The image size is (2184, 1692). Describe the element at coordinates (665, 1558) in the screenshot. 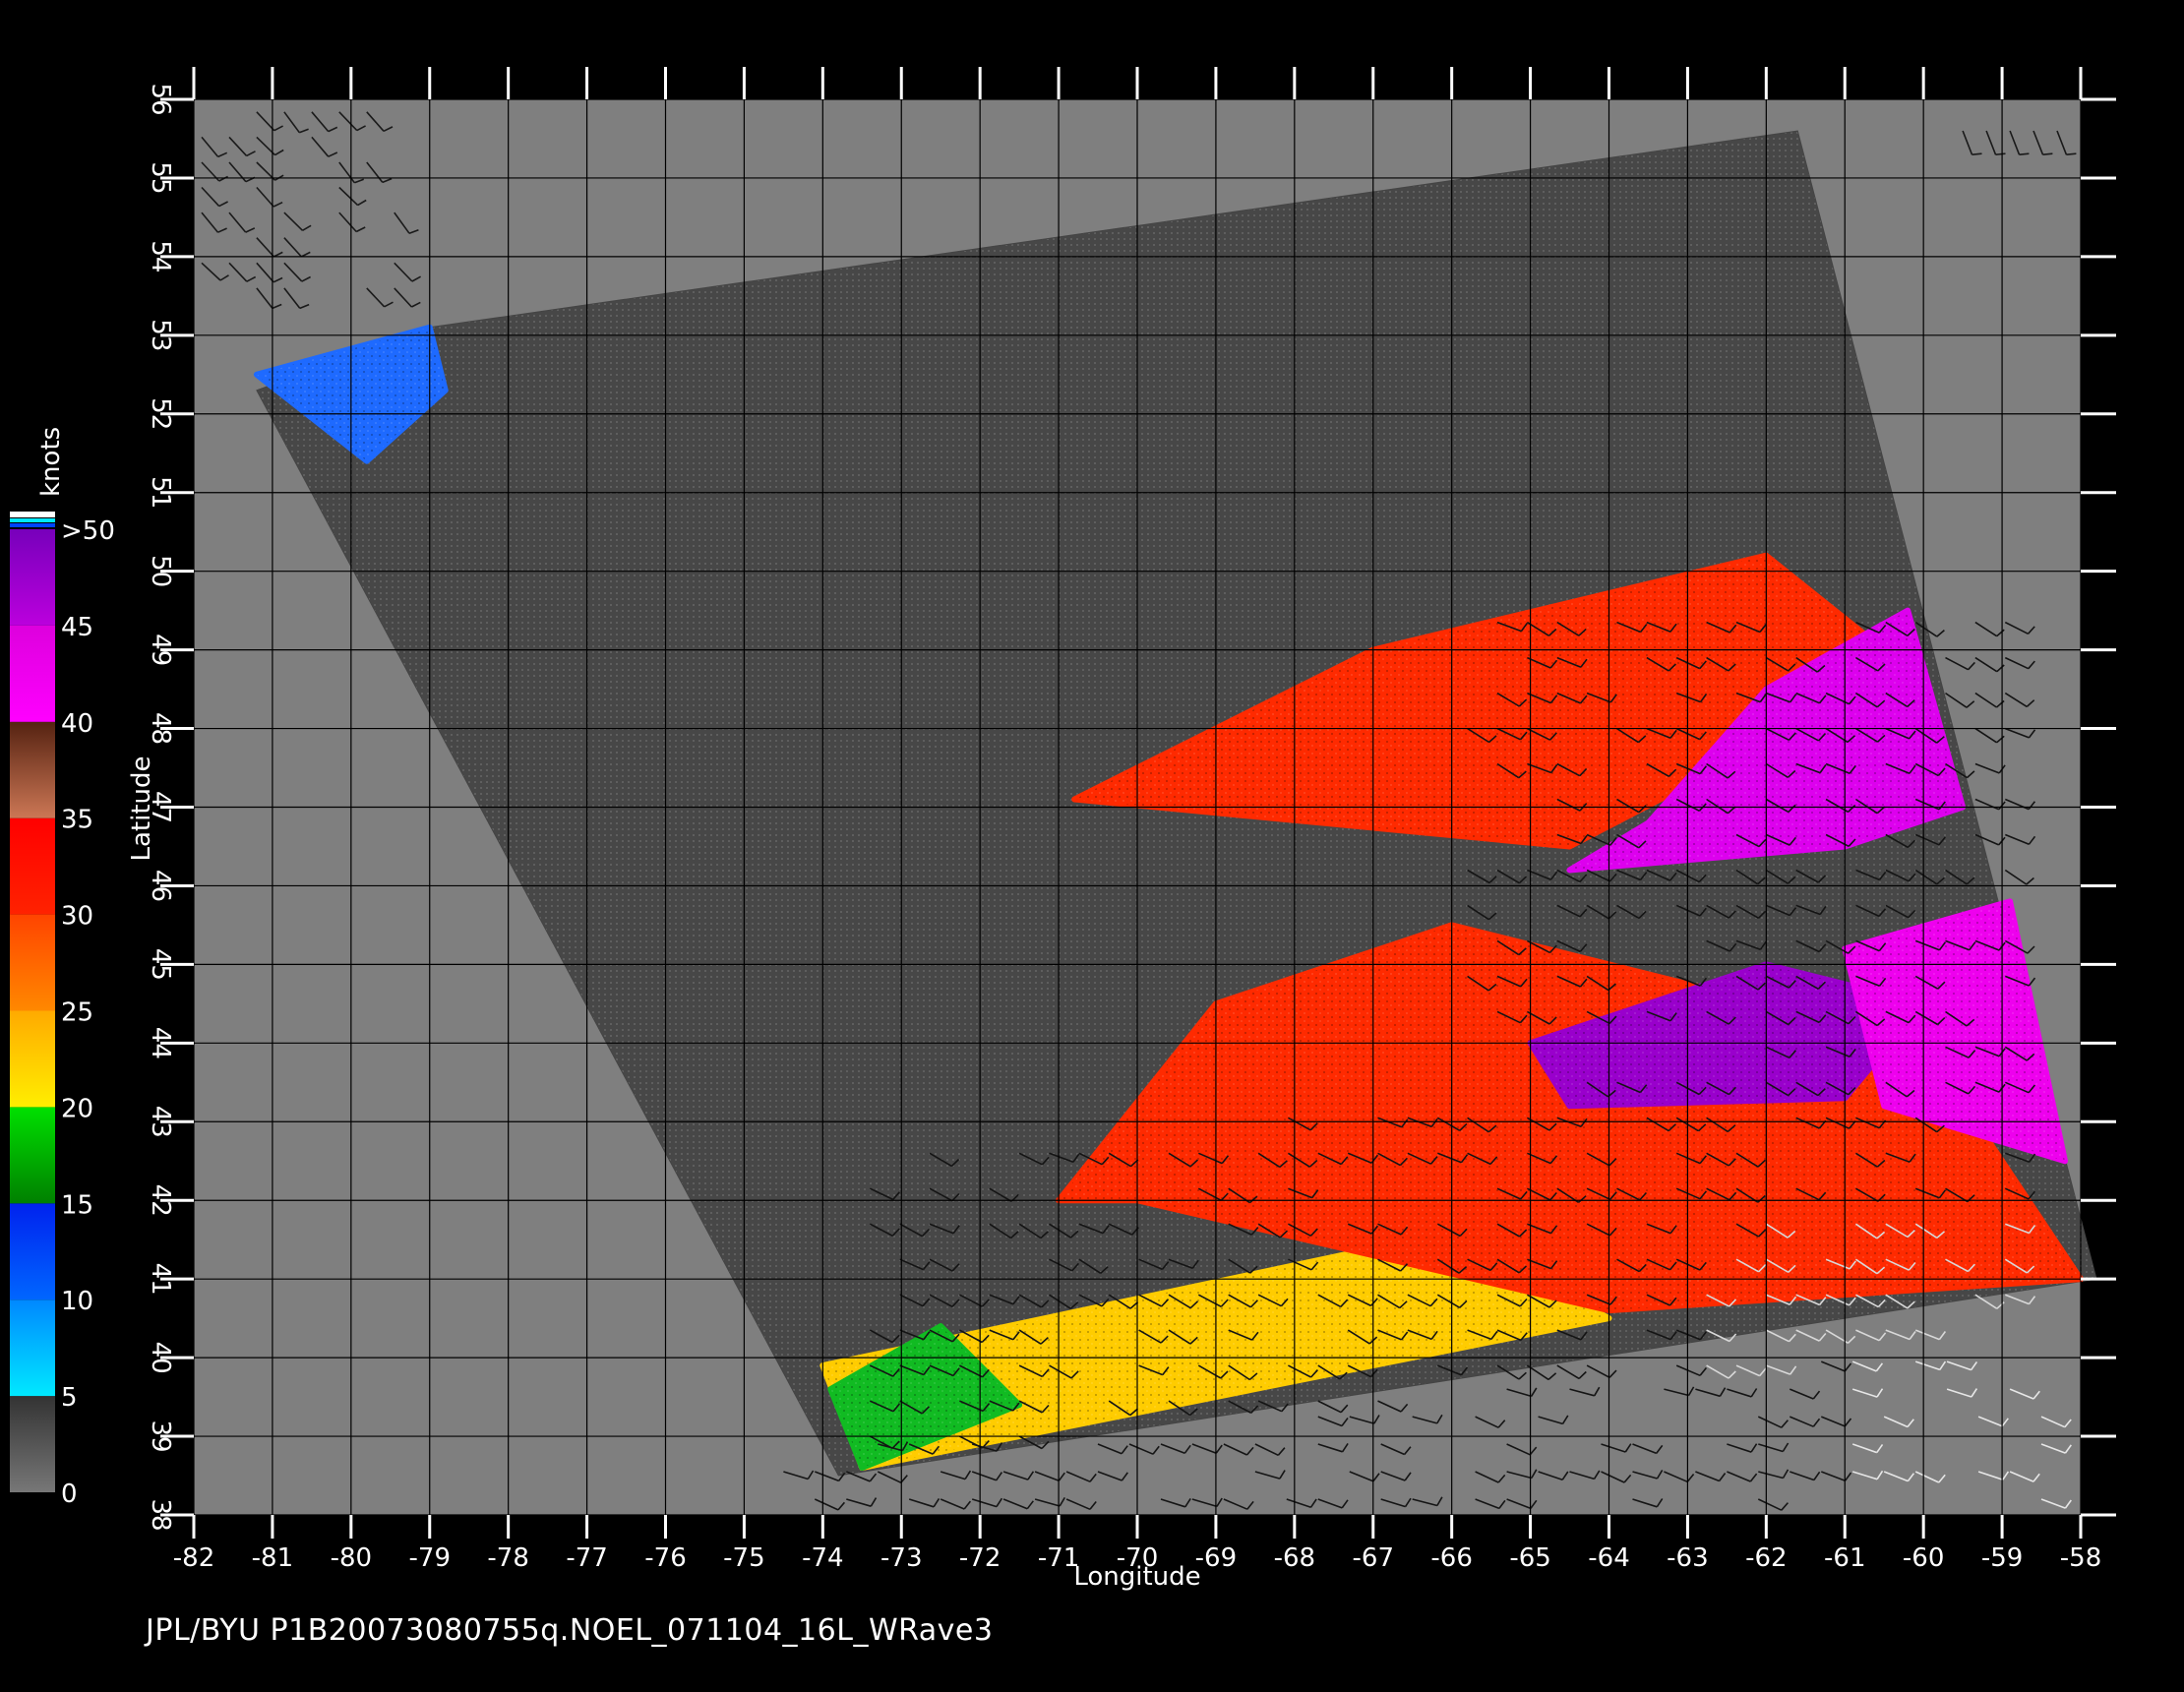

I see `x-tick-label-6: -76` at that location.